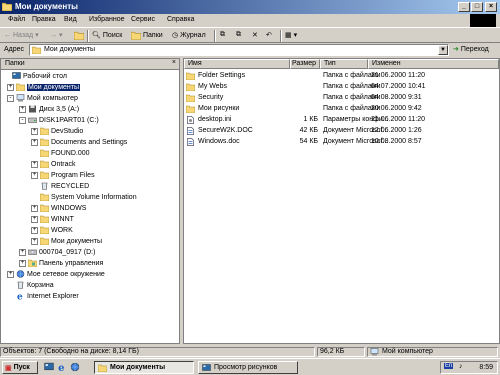 The height and width of the screenshot is (375, 500). Describe the element at coordinates (52, 219) in the screenshot. I see `tree-item: + WINNT` at that location.